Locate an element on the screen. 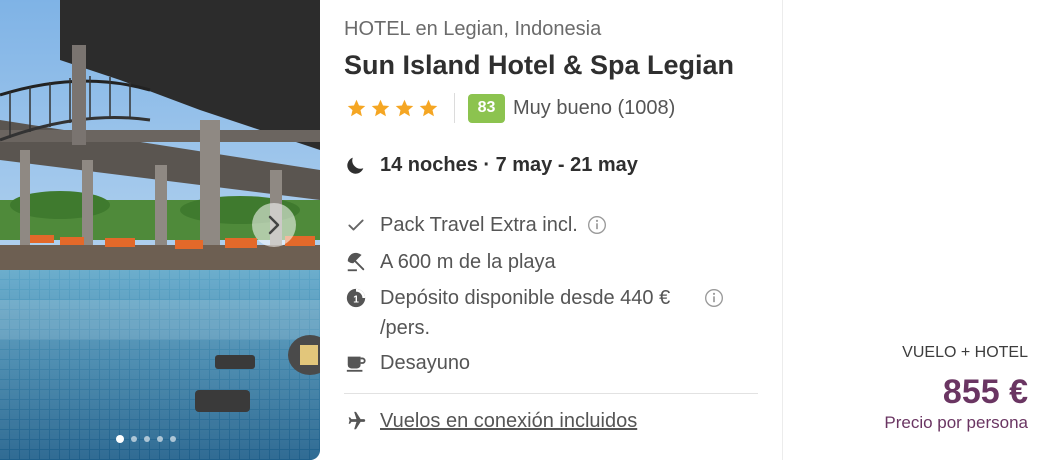  deposit-text: Depósito disponible desde 440 € is located at coordinates (525, 298).